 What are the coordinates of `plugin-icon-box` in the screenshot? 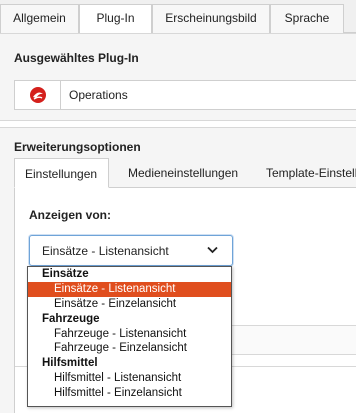 It's located at (38, 95).